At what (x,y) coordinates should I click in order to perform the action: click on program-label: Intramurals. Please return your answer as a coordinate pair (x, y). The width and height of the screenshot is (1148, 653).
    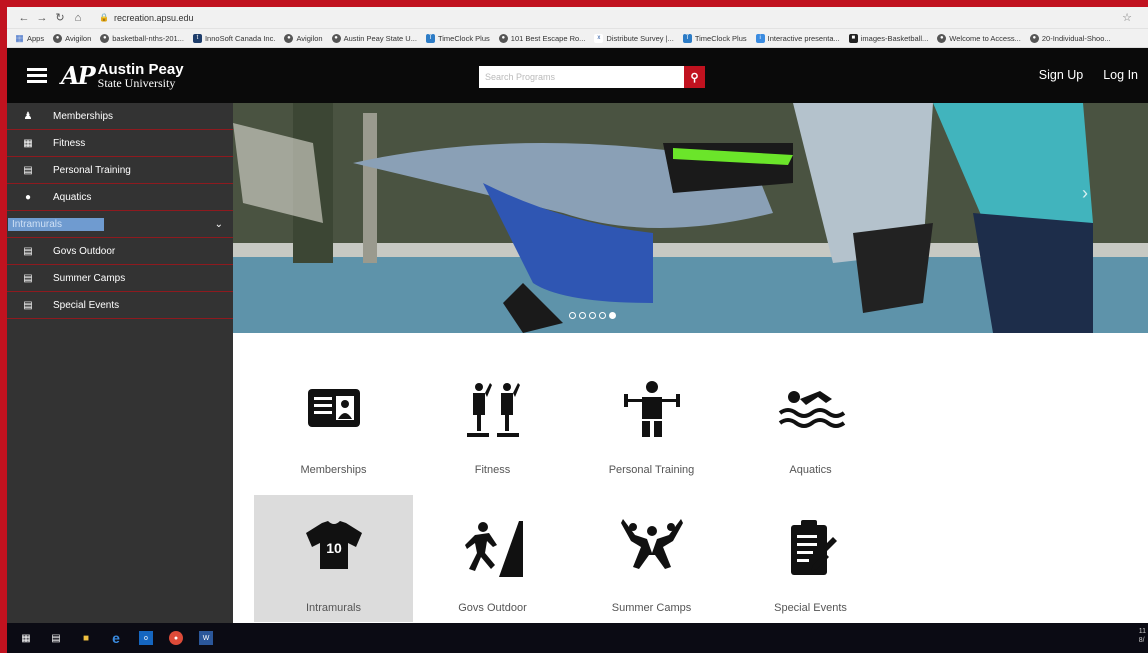
    Looking at the image, I should click on (333, 608).